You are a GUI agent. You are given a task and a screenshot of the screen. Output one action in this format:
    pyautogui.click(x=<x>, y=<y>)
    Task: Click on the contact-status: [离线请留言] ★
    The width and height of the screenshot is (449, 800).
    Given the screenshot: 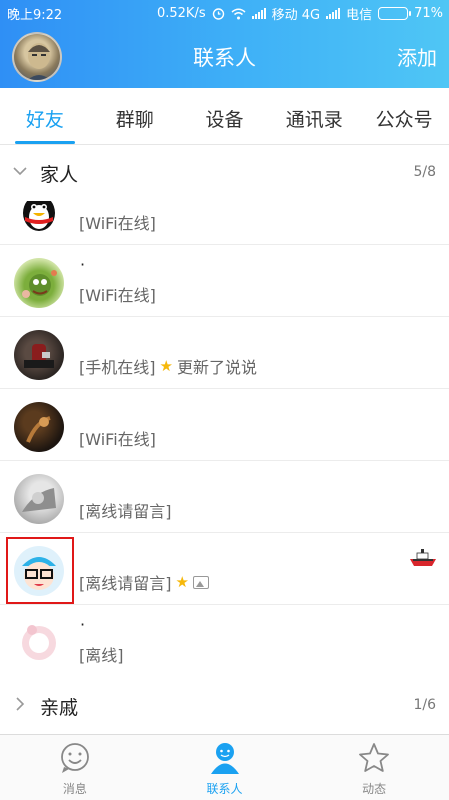 What is the action you would take?
    pyautogui.click(x=144, y=582)
    